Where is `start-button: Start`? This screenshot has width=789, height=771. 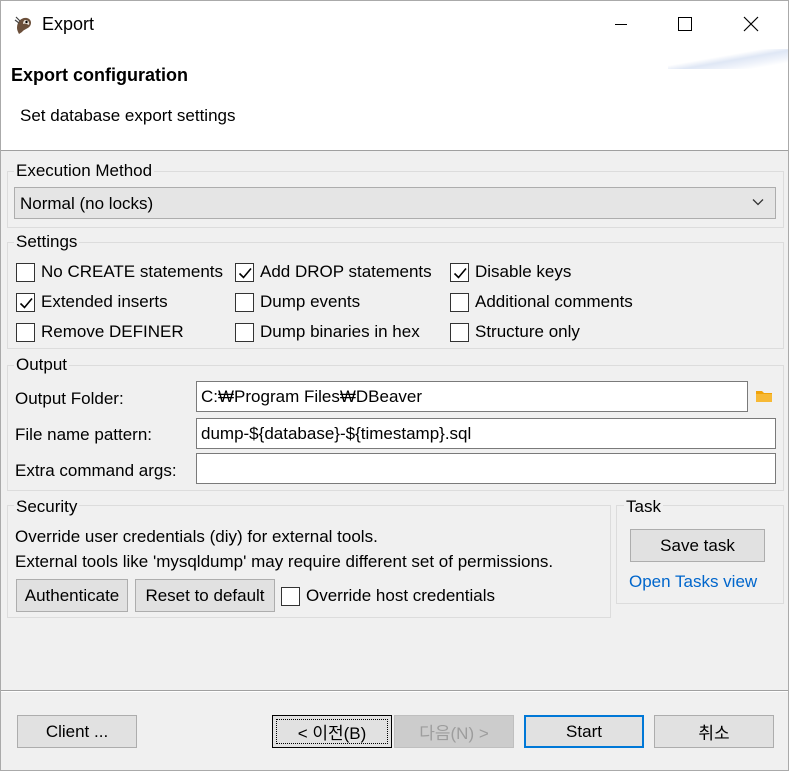 start-button: Start is located at coordinates (584, 731).